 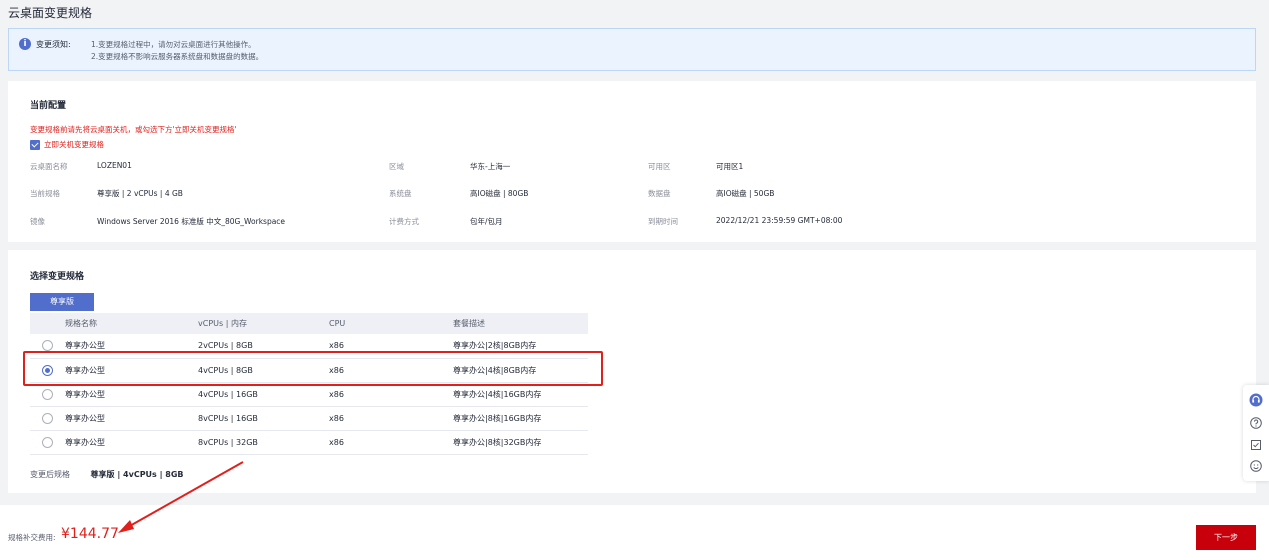 I want to click on vcpu-cell: 4vCPUs | 8GB, so click(x=263, y=370).